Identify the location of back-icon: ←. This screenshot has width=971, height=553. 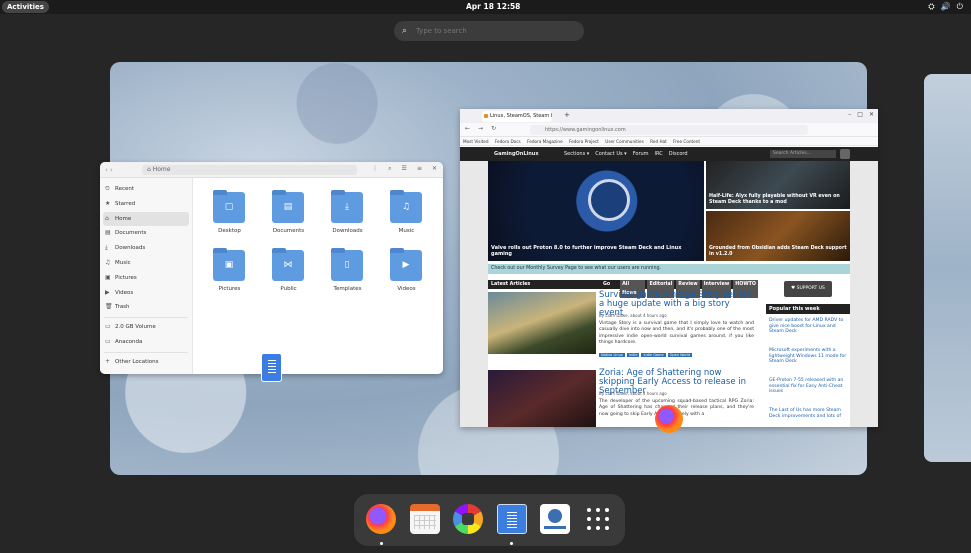
(467, 128).